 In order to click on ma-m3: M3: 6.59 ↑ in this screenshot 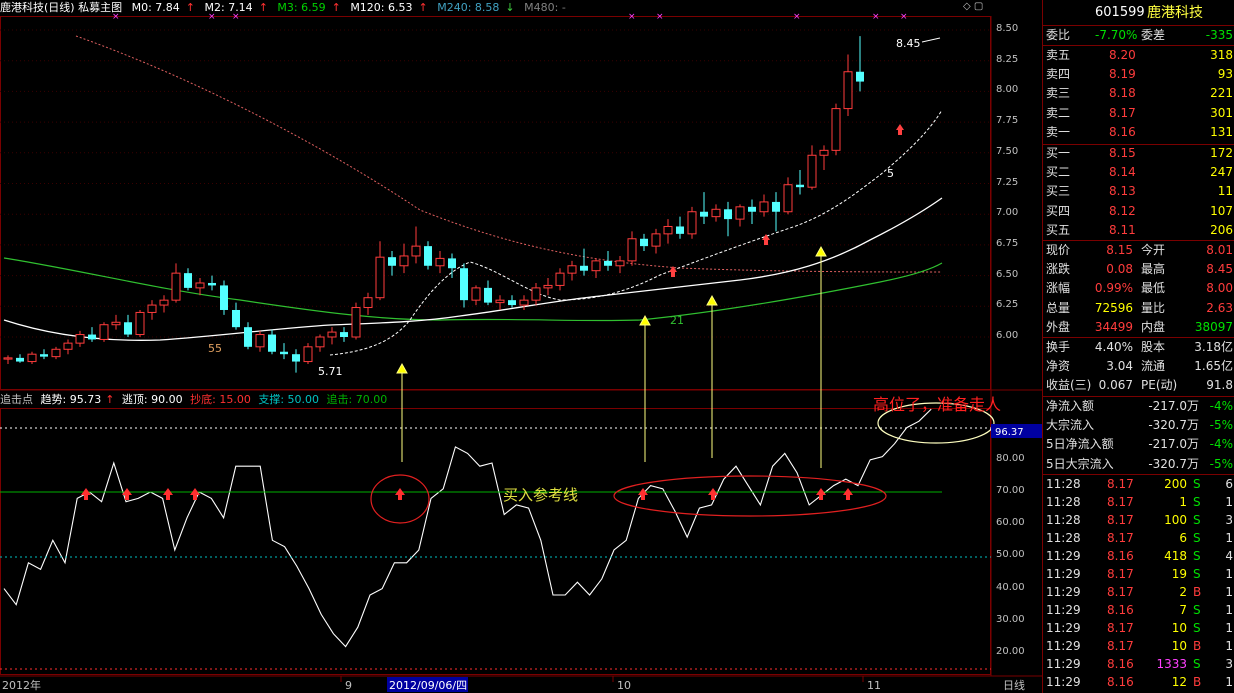, I will do `click(309, 7)`.